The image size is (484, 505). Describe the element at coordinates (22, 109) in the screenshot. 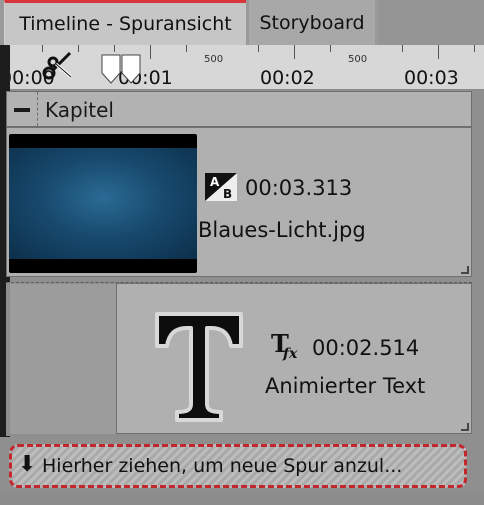

I see `collapse-icon` at that location.